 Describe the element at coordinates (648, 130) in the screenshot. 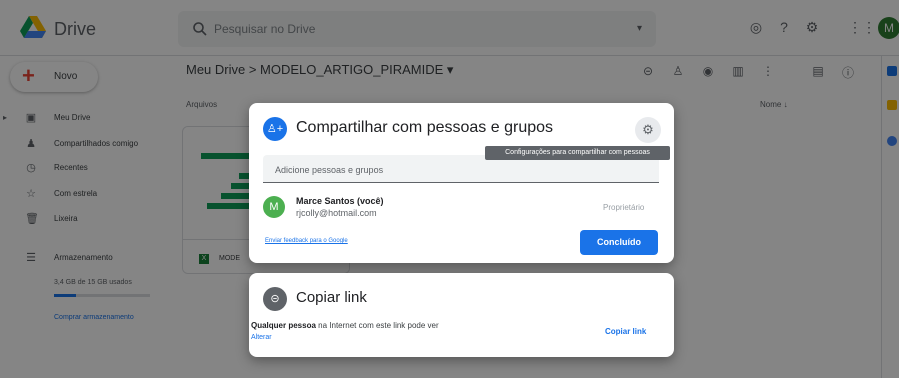

I see `share-settings-gear-icon: ⚙` at that location.